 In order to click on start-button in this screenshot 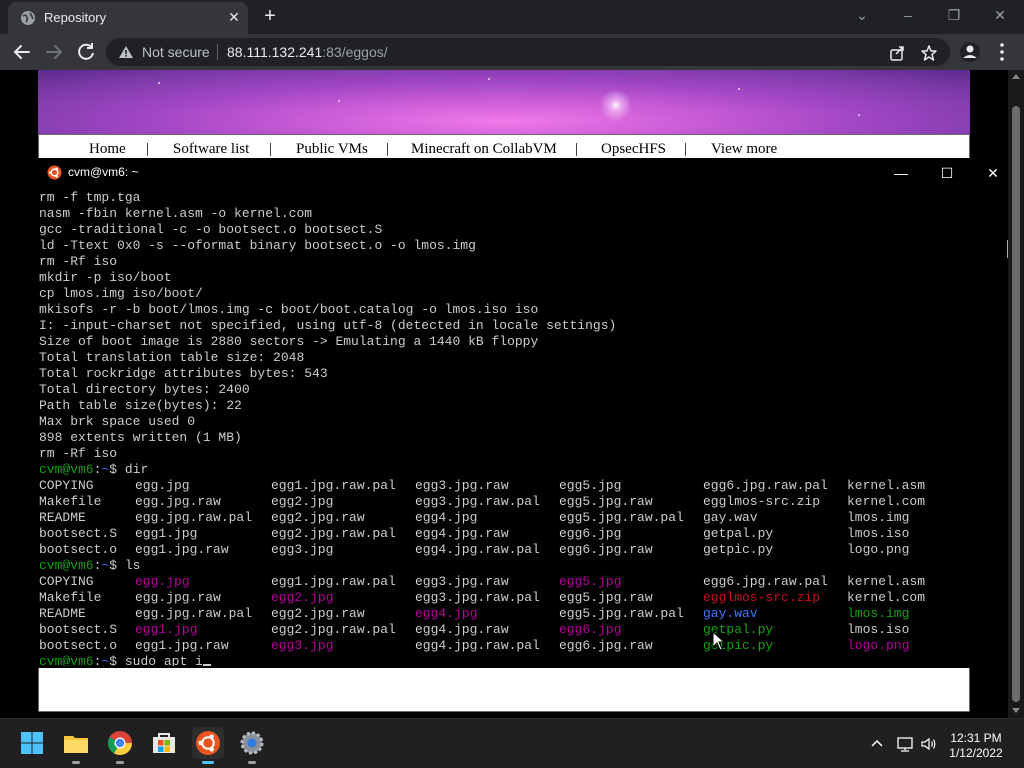, I will do `click(32, 743)`.